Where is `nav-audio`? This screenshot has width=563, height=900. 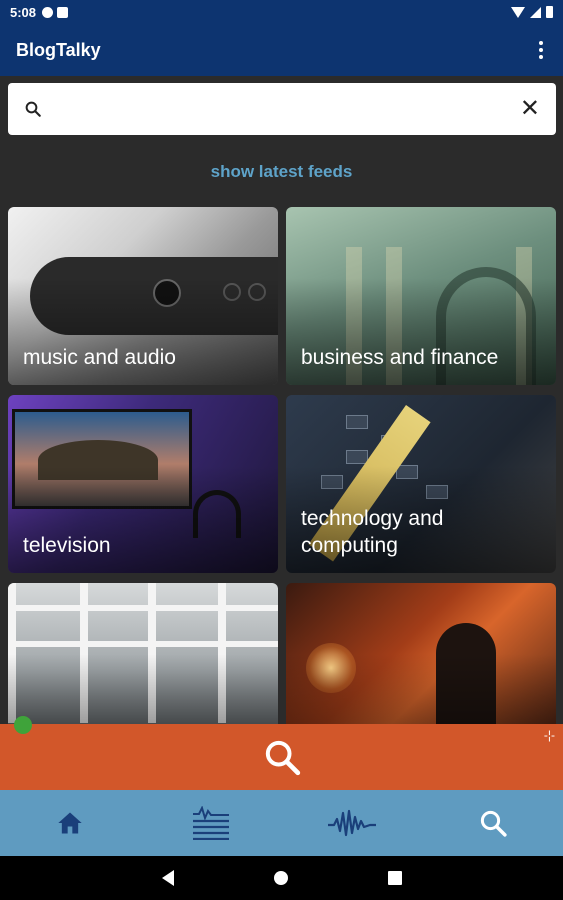
nav-audio is located at coordinates (352, 823).